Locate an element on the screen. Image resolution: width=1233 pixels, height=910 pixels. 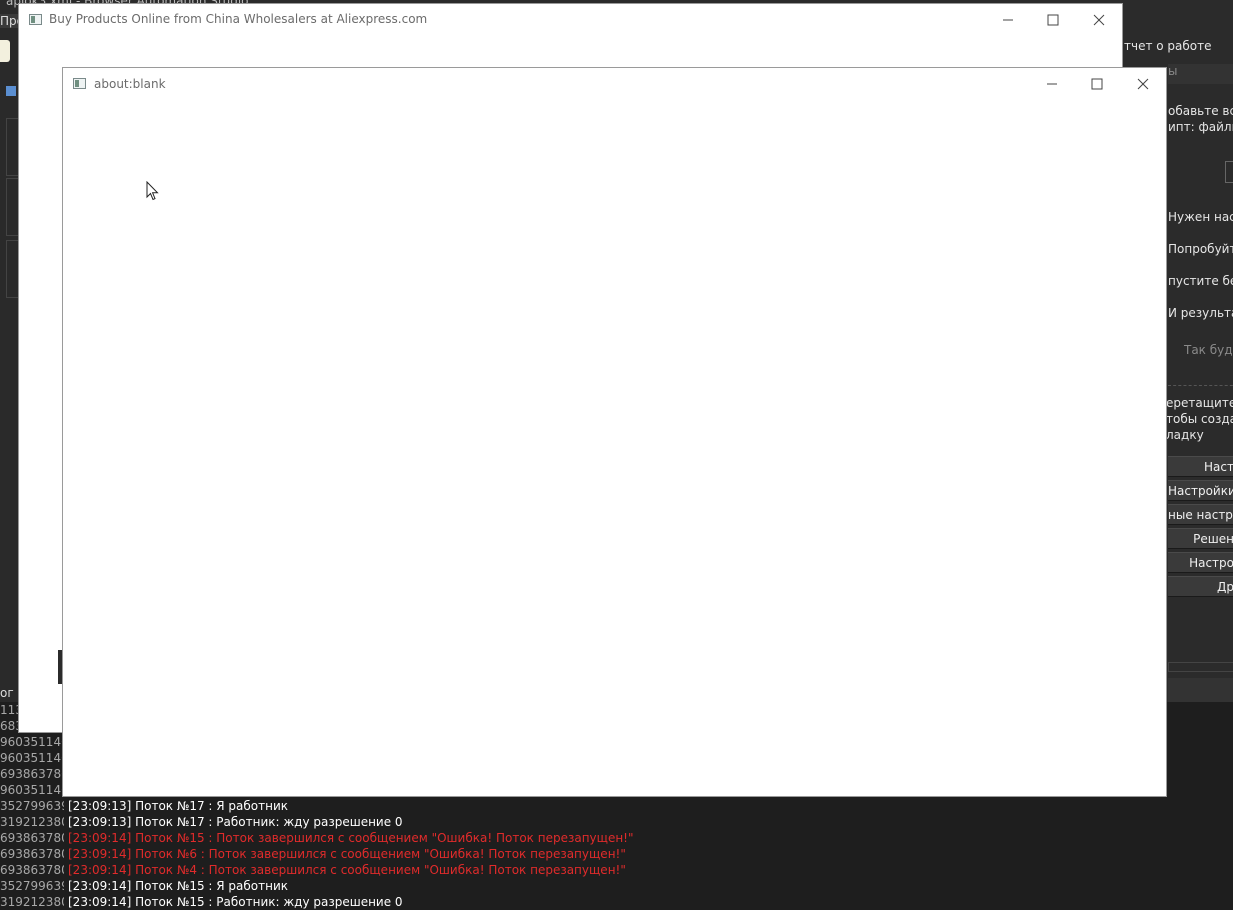
panel-hint: Так буде is located at coordinates (1208, 350).